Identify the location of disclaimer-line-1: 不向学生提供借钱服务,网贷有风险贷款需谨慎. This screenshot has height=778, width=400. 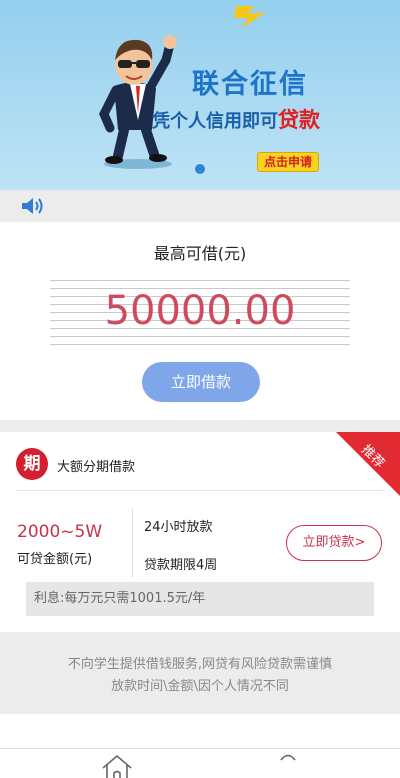
(200, 664).